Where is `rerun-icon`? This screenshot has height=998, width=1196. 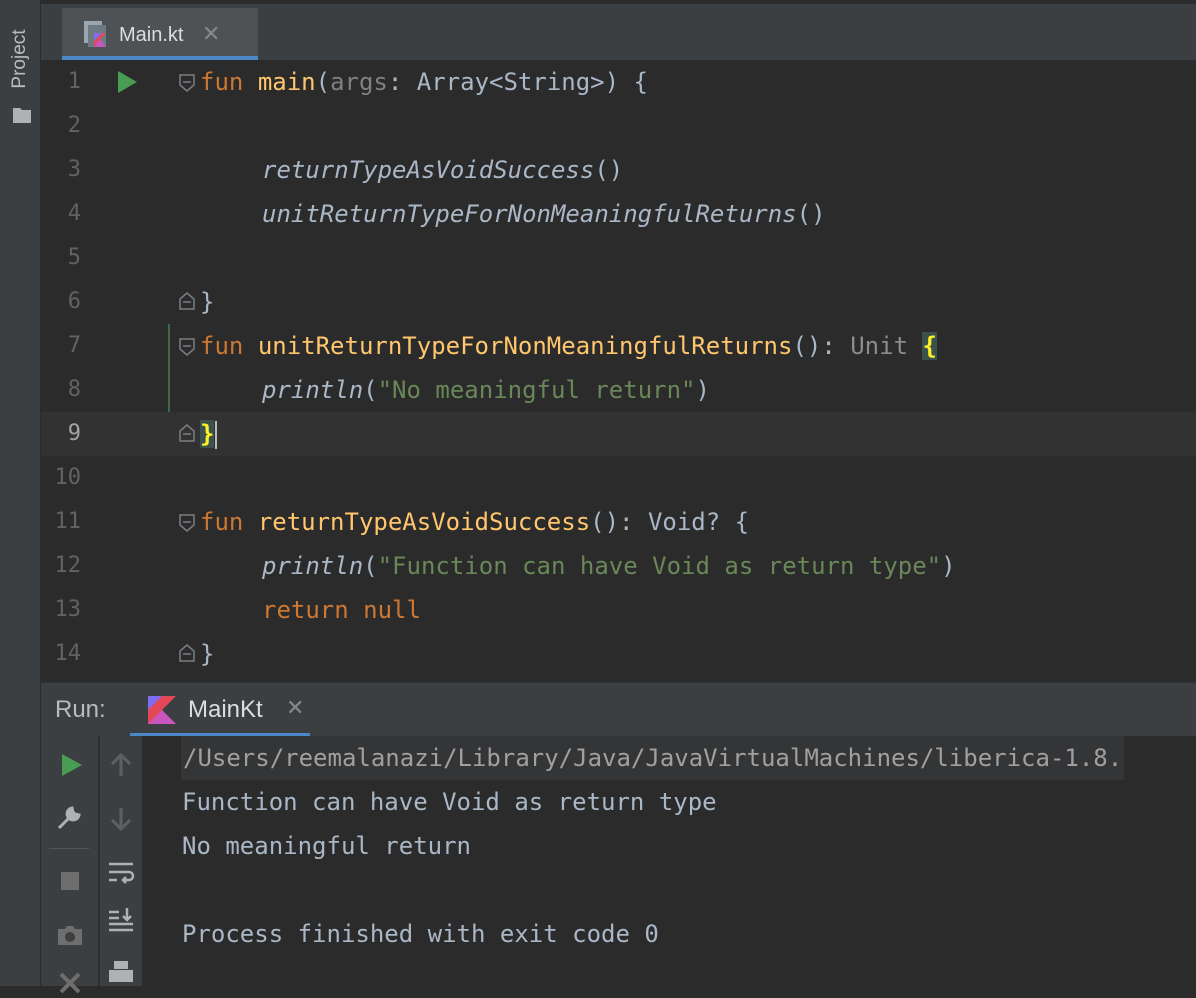
rerun-icon is located at coordinates (71, 765).